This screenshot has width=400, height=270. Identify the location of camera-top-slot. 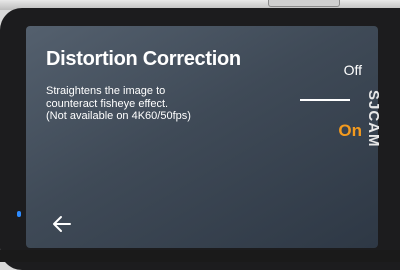
(304, 3).